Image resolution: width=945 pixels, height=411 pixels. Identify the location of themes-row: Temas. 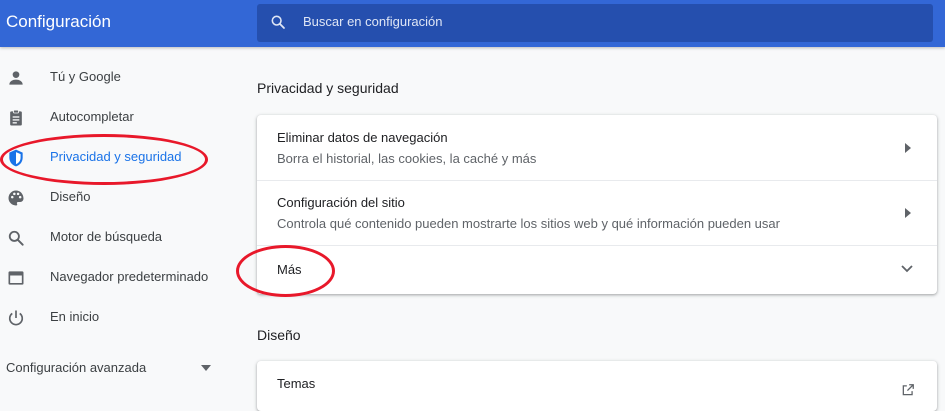
(597, 386).